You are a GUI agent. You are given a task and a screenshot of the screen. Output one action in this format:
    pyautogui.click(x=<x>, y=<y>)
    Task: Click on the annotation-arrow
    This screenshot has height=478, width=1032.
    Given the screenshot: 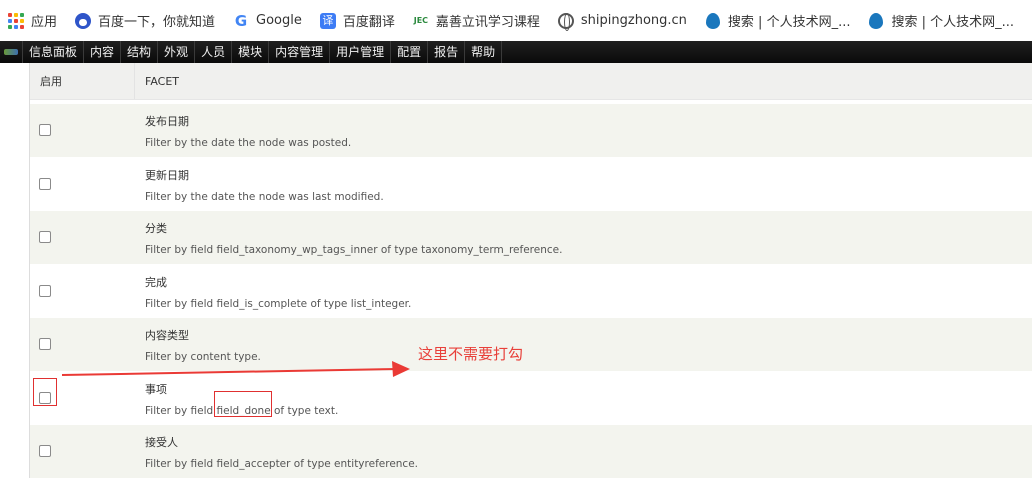 What is the action you would take?
    pyautogui.click(x=235, y=369)
    